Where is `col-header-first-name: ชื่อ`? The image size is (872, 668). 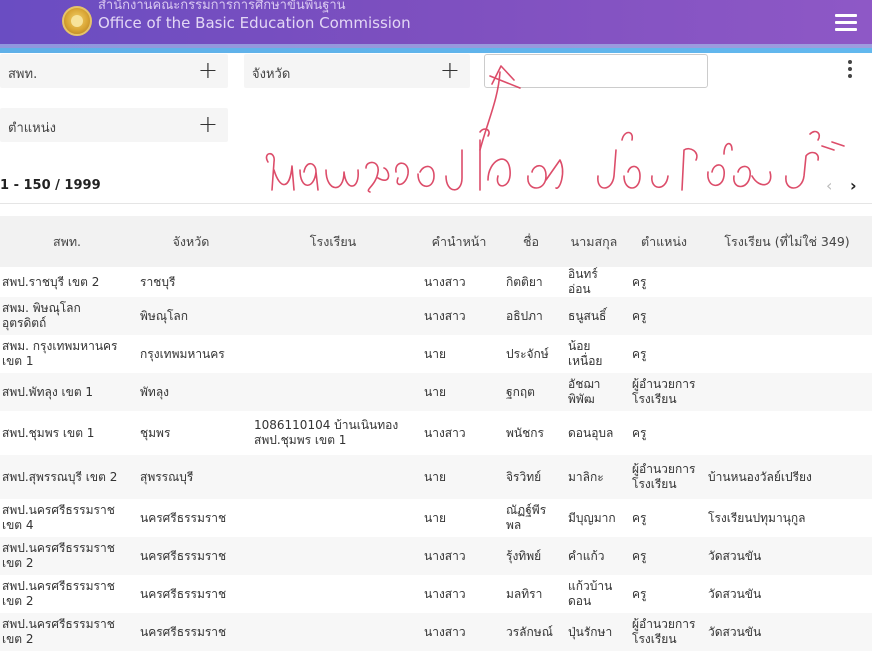 col-header-first-name: ชื่อ is located at coordinates (531, 241).